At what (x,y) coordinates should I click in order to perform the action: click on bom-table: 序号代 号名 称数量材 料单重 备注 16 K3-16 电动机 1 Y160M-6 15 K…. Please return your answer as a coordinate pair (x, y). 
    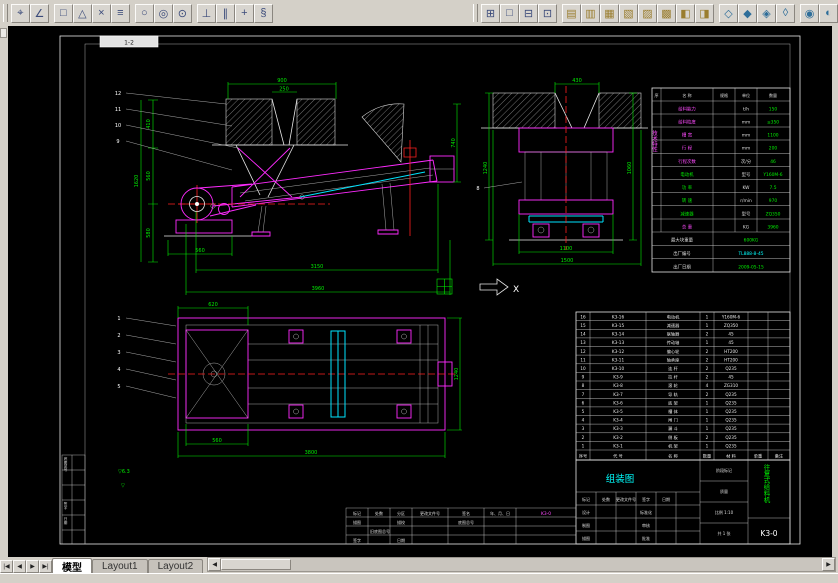
    Looking at the image, I should click on (683, 386).